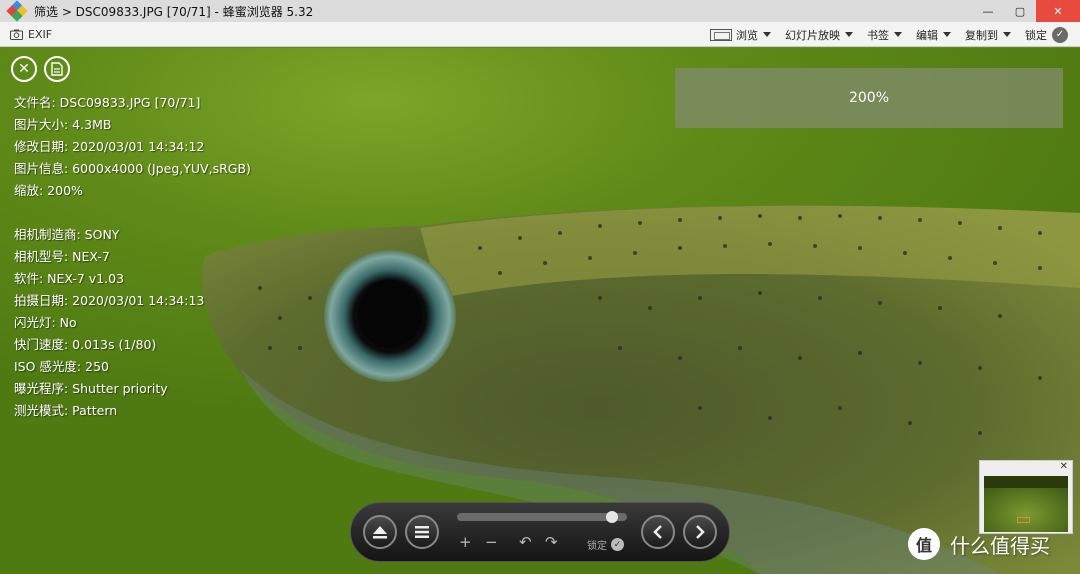  What do you see at coordinates (1036, 35) in the screenshot?
I see `lock-label: 锁定` at bounding box center [1036, 35].